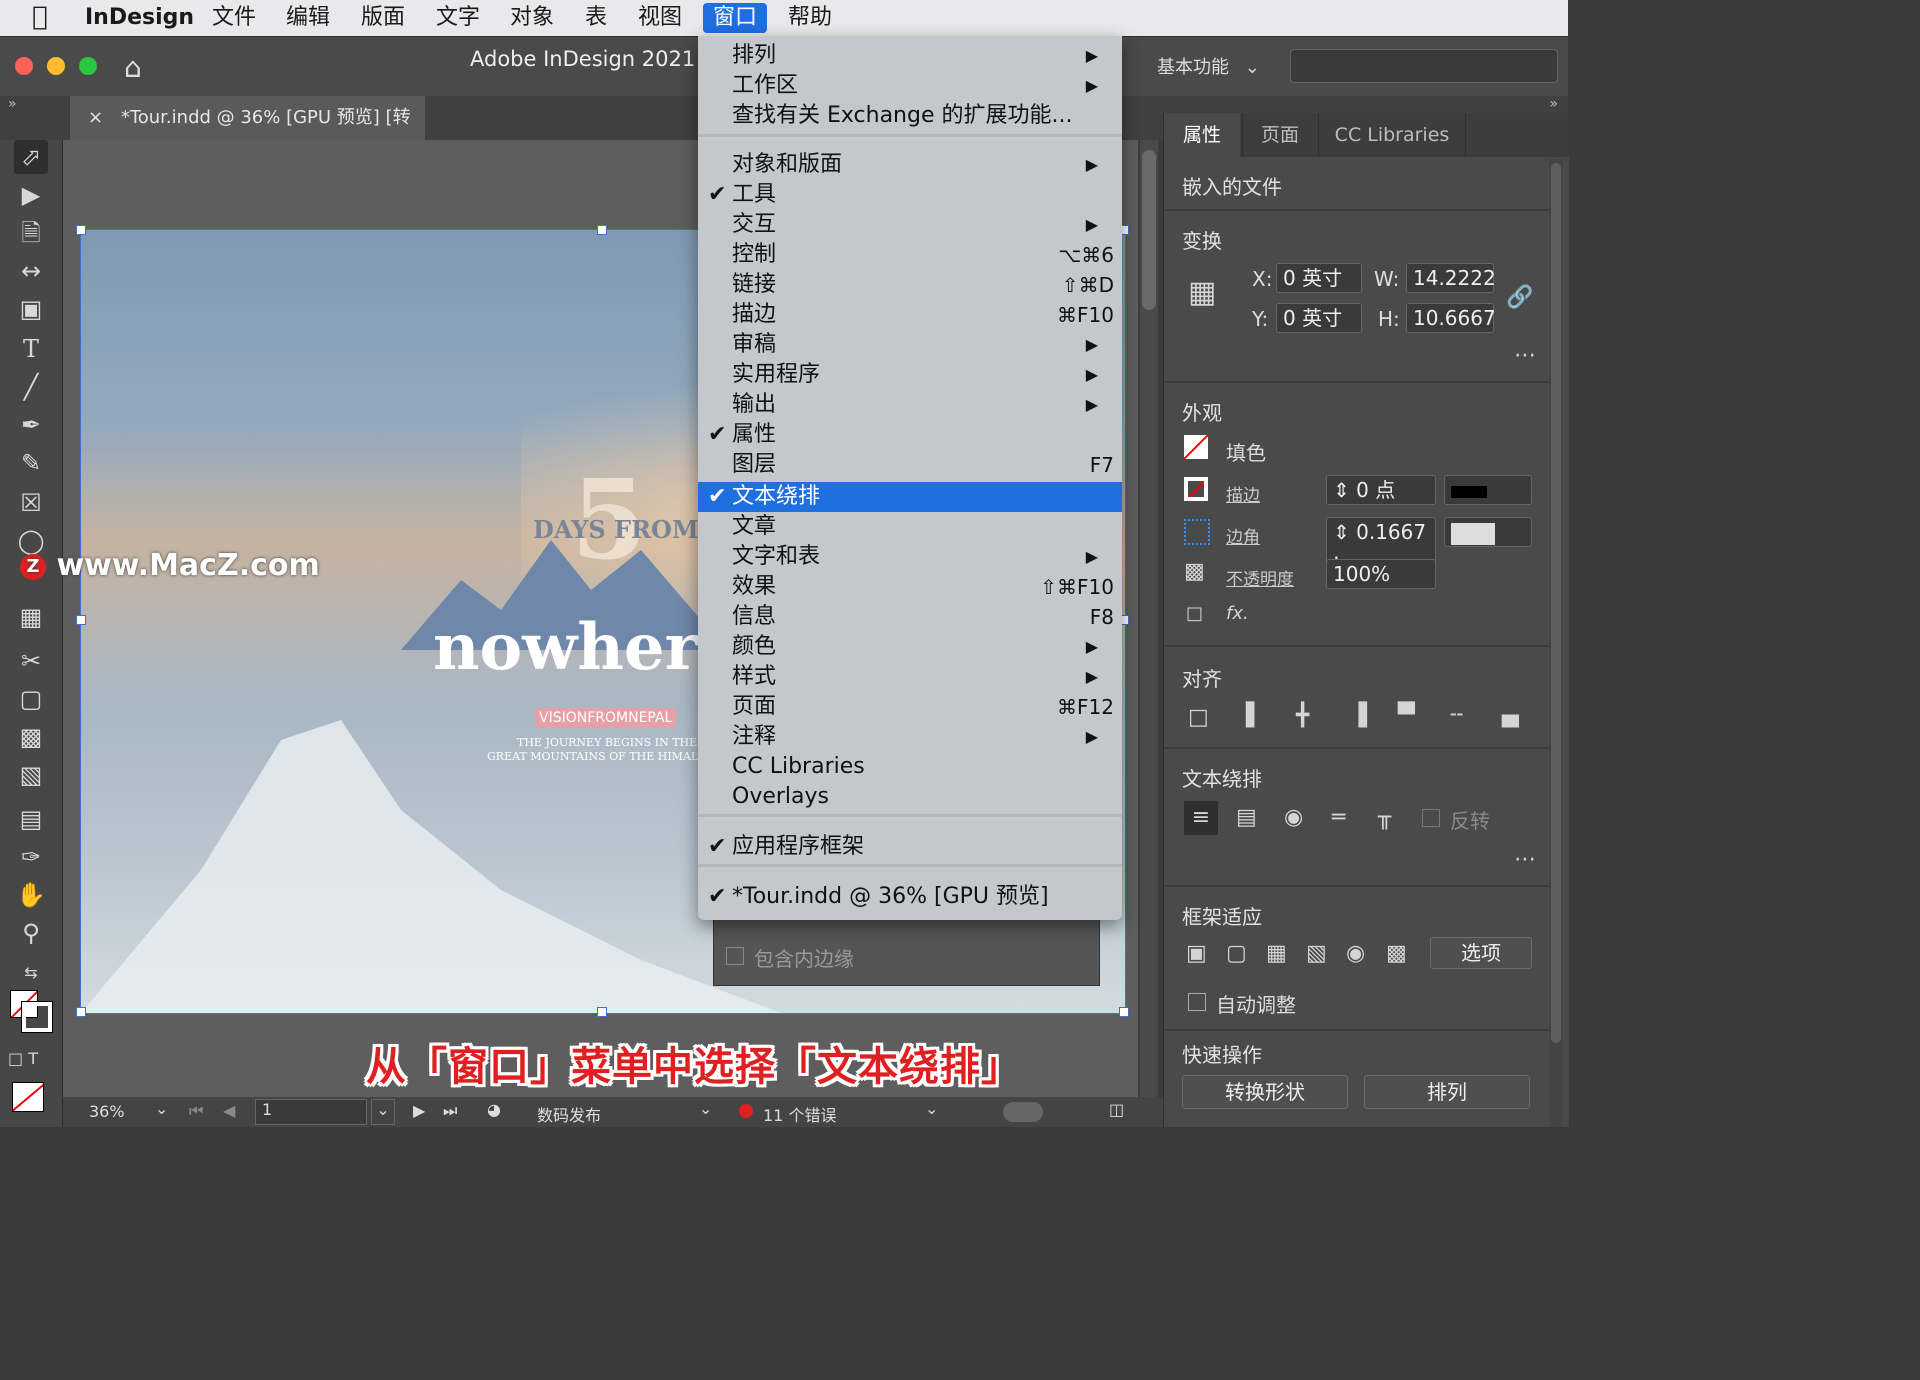 The width and height of the screenshot is (1920, 1380). Describe the element at coordinates (1202, 135) in the screenshot. I see `tab-properties: 属性` at that location.